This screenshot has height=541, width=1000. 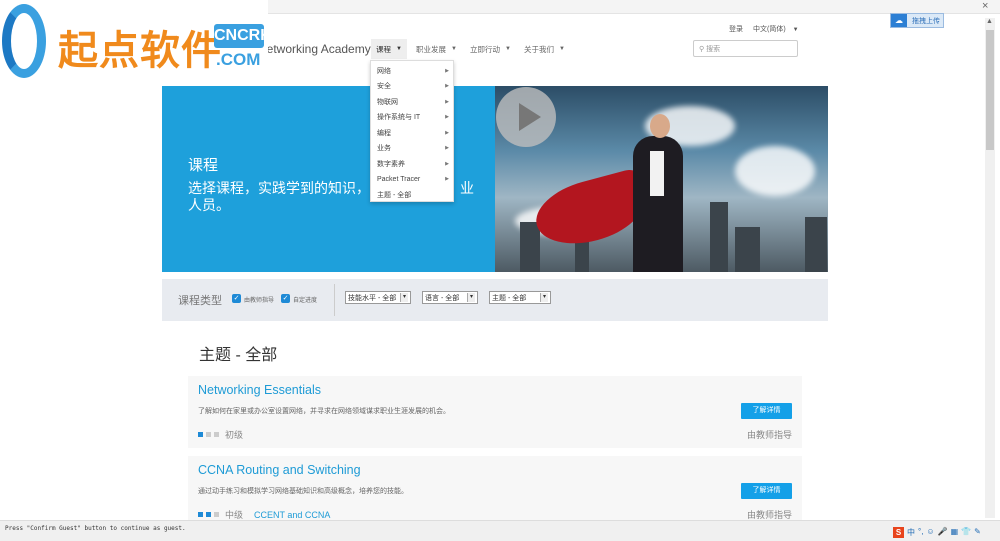 I want to click on brand-name: Networking Academy, so click(x=314, y=49).